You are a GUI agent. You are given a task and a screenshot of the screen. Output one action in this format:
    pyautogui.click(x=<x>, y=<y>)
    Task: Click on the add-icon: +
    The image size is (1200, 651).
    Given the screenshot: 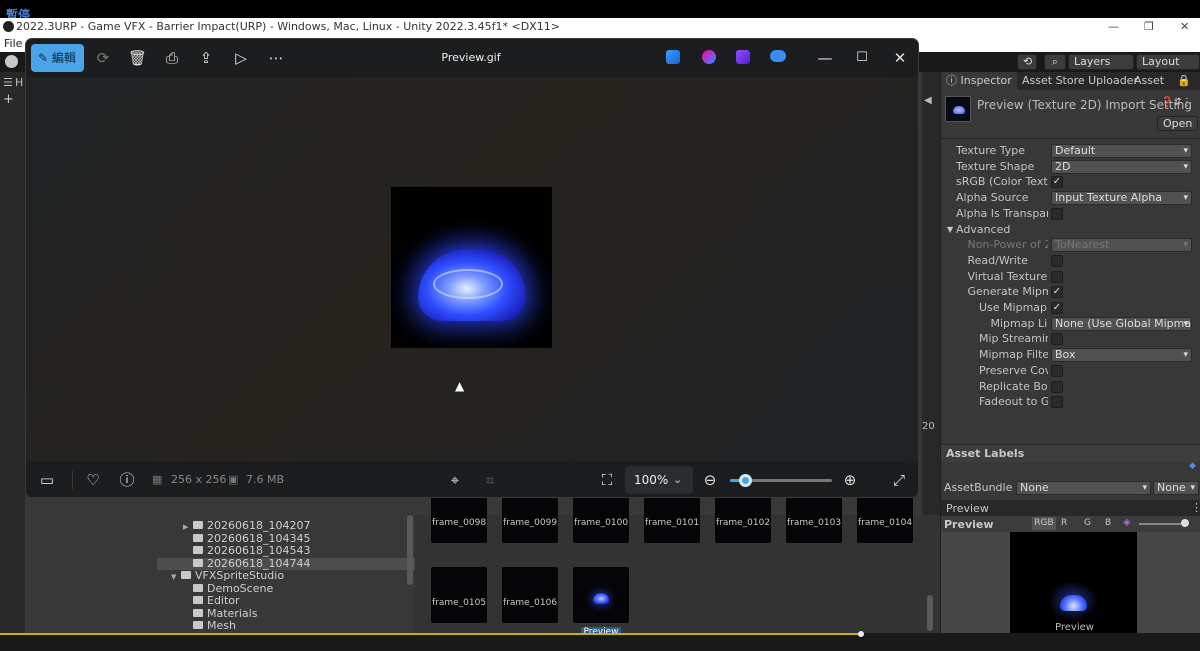 What is the action you would take?
    pyautogui.click(x=8, y=99)
    